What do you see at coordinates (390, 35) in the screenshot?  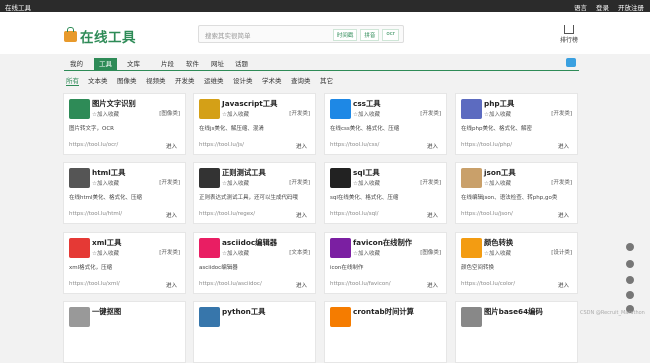 I see `search-tag-ocr: ocr` at bounding box center [390, 35].